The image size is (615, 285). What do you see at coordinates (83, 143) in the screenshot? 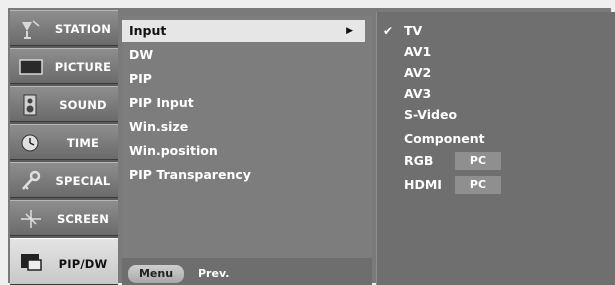
I see `category-label: TIME` at bounding box center [83, 143].